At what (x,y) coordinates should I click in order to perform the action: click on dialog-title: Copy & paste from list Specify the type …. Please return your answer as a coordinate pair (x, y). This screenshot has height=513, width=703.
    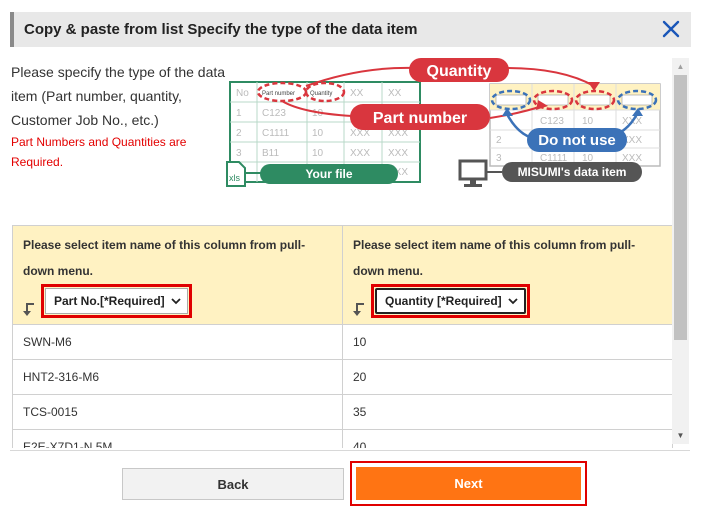
    Looking at the image, I should click on (221, 29).